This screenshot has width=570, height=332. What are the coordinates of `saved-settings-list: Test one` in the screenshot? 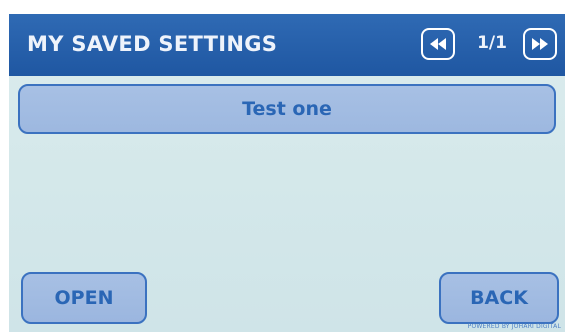 It's located at (287, 109).